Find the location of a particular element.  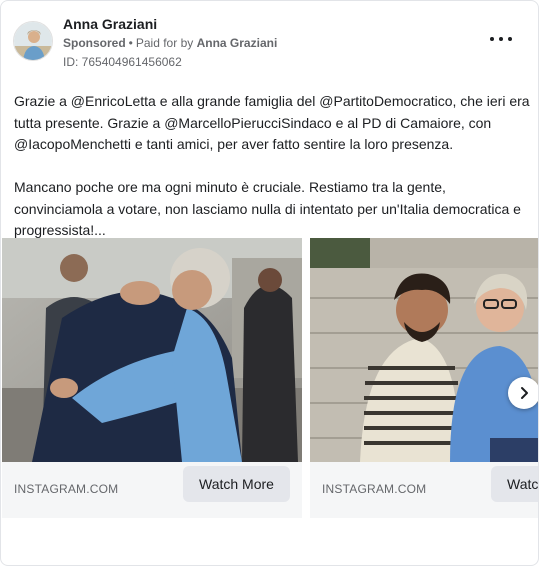

sponsored-label: Sponsored is located at coordinates (94, 43).